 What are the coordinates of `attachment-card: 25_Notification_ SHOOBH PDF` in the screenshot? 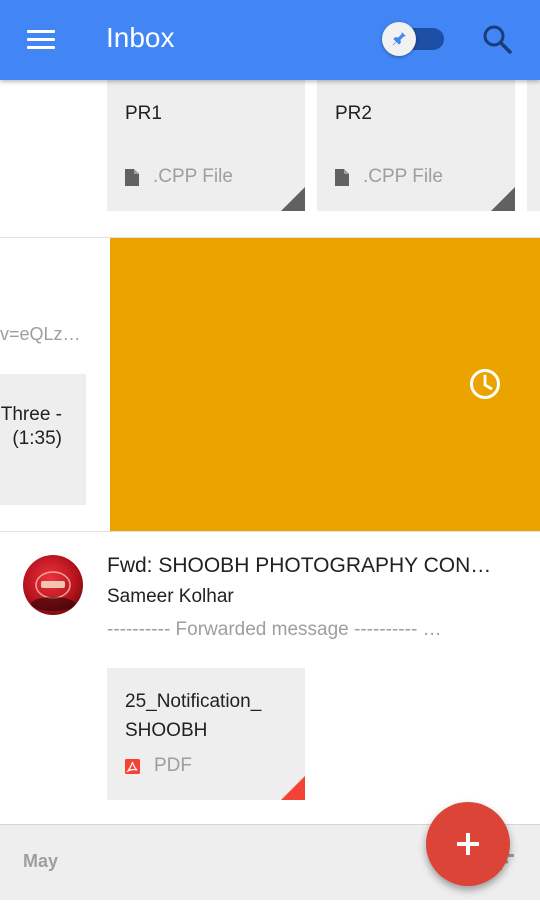 It's located at (206, 734).